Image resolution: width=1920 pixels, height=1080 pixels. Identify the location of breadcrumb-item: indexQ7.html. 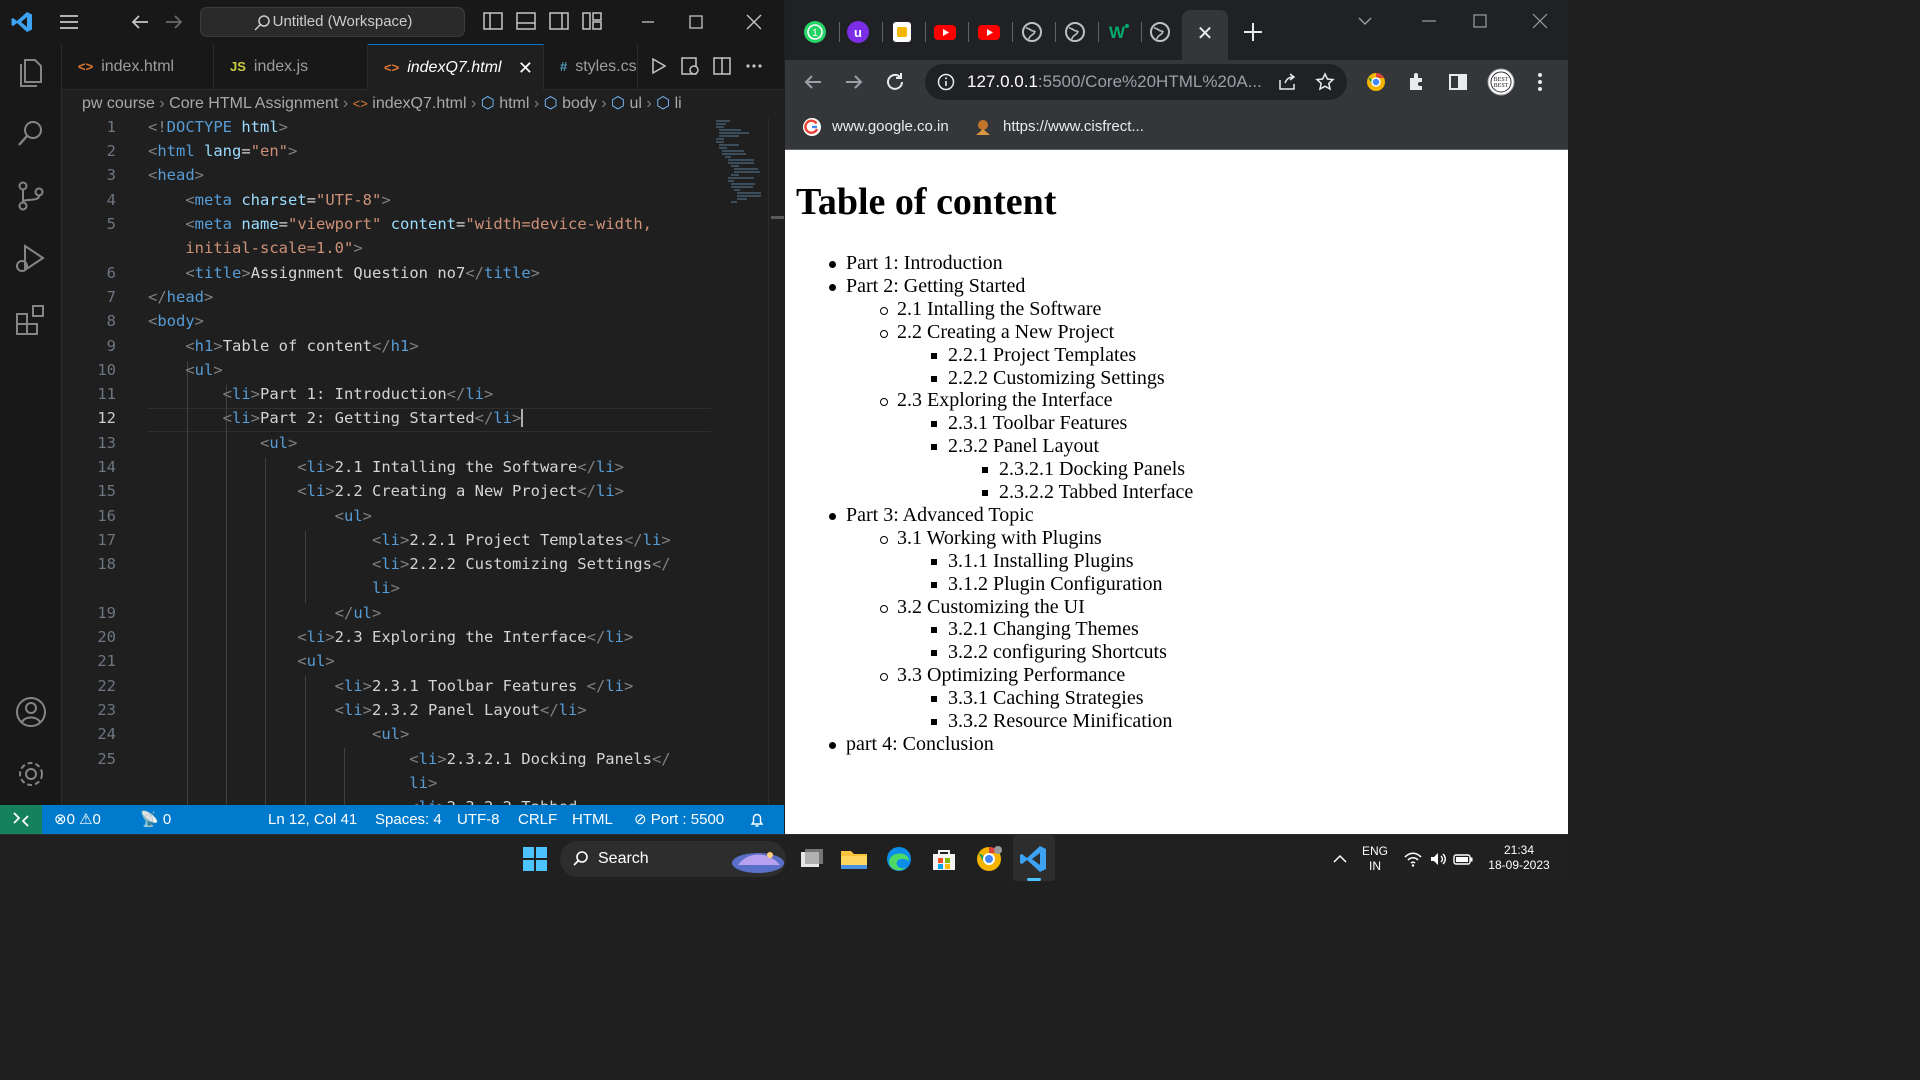
(419, 103).